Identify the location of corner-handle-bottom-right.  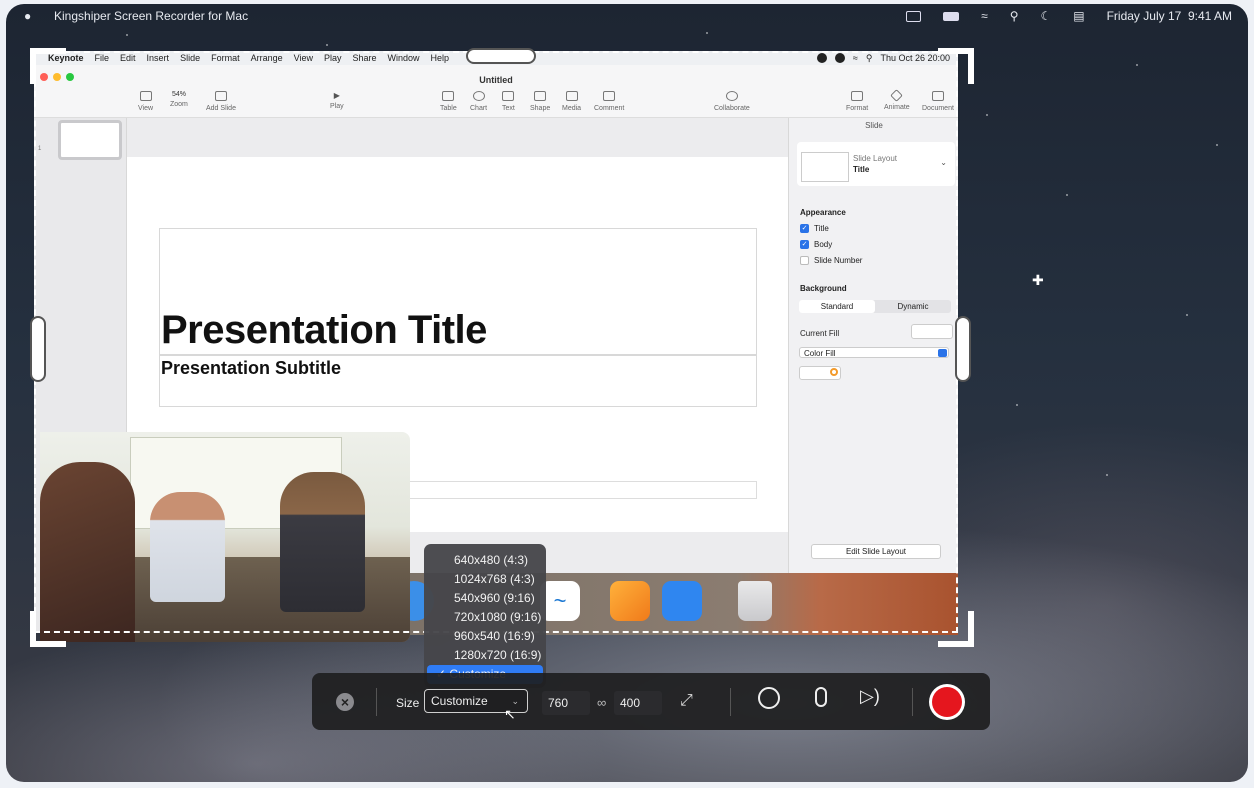
(956, 629).